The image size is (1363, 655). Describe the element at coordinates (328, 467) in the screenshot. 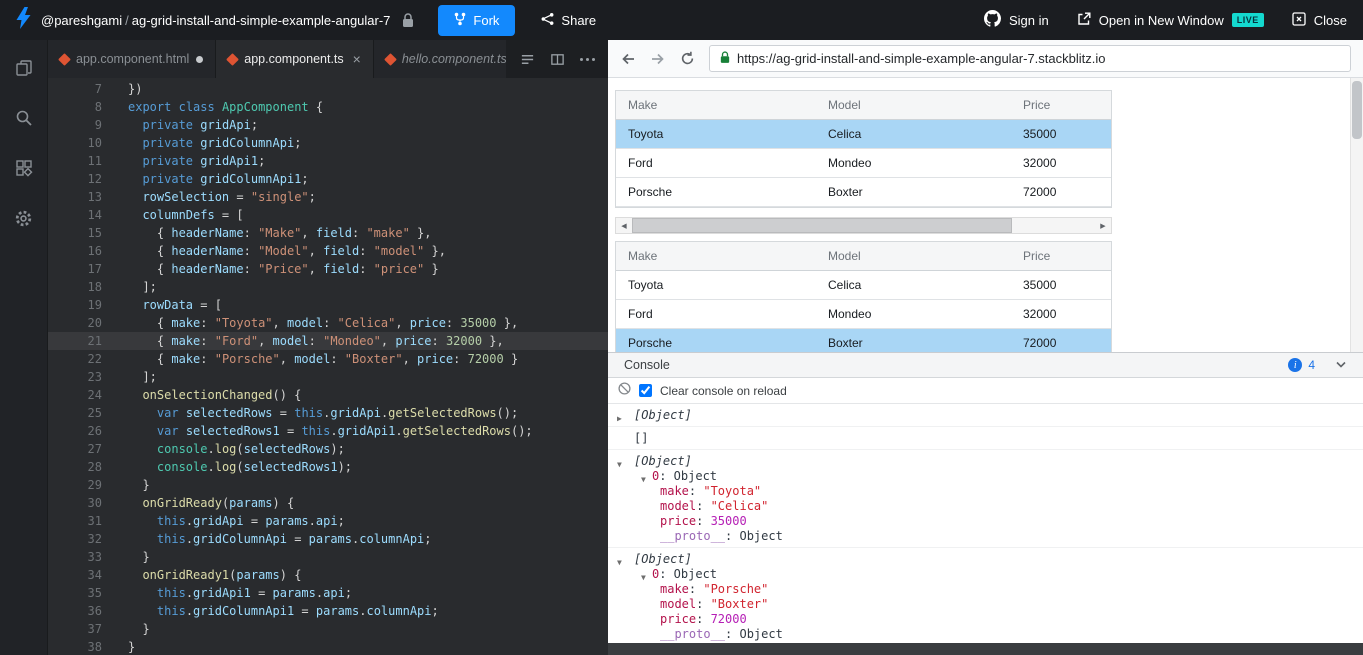

I see `code-line: 28 console.log(selectedRows1);` at that location.